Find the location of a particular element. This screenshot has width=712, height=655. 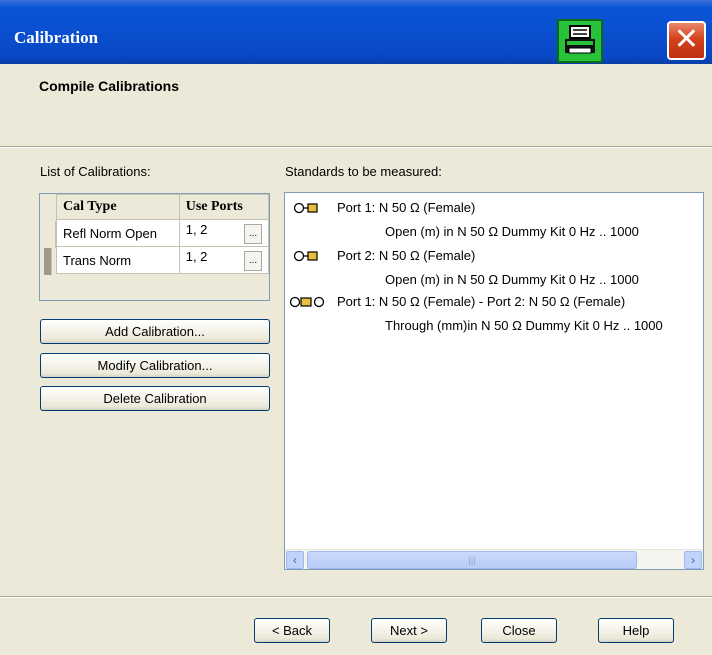

column-header-cal-type: Cal Type is located at coordinates (118, 207).